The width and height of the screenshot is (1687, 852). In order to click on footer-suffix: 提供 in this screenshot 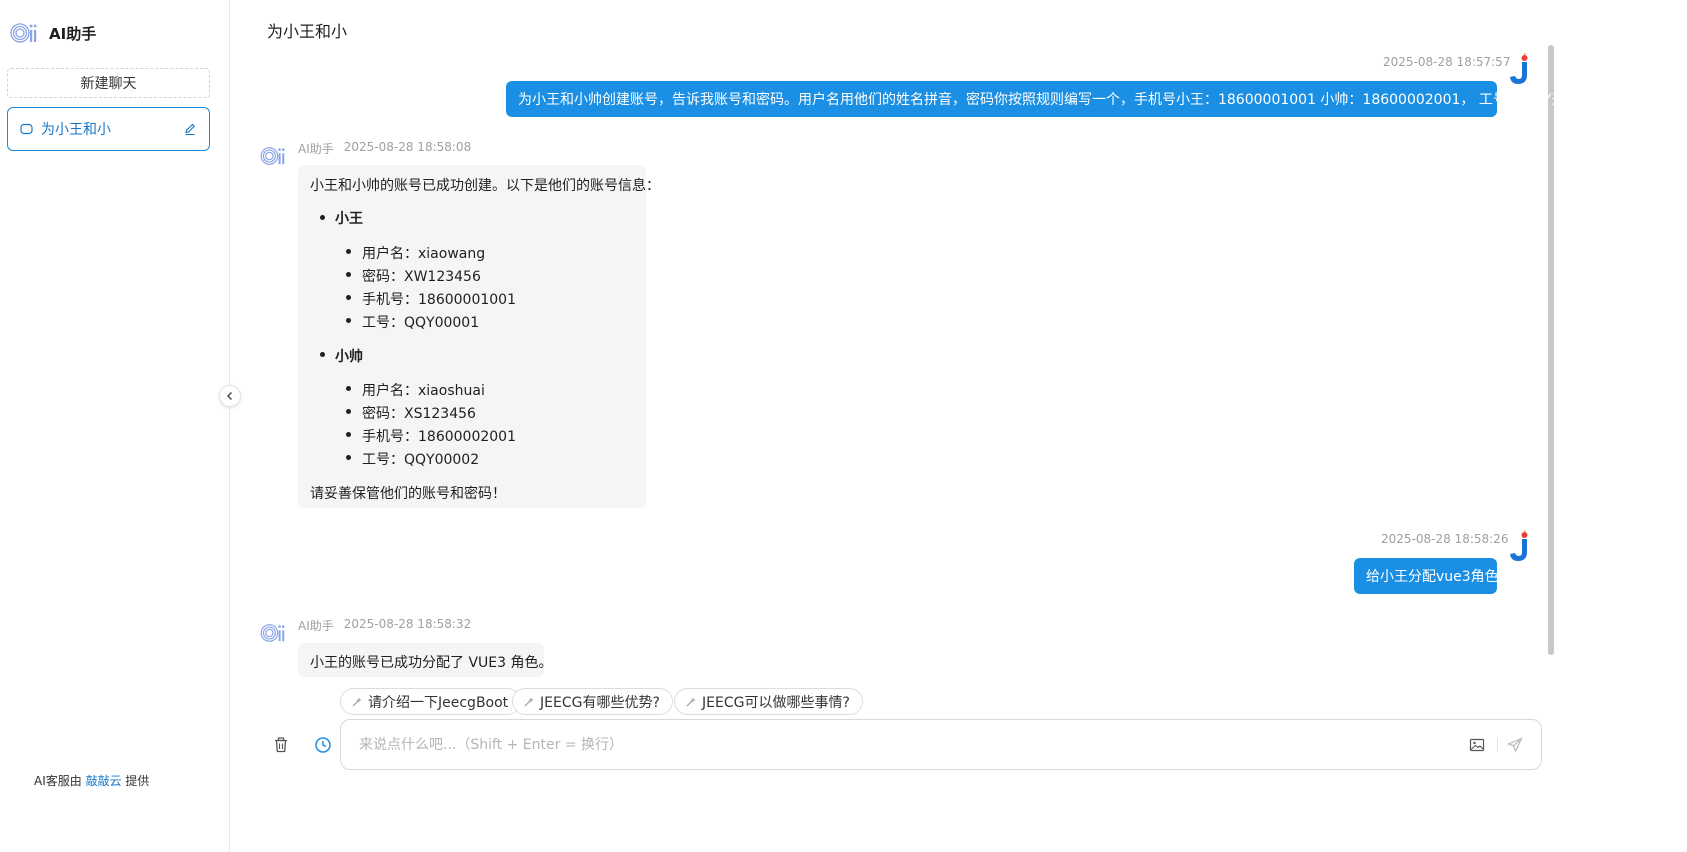, I will do `click(137, 781)`.